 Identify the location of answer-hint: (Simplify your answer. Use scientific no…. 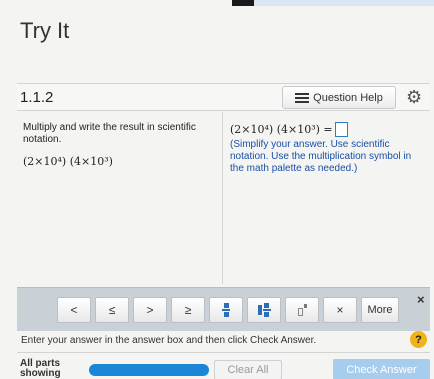
(321, 156).